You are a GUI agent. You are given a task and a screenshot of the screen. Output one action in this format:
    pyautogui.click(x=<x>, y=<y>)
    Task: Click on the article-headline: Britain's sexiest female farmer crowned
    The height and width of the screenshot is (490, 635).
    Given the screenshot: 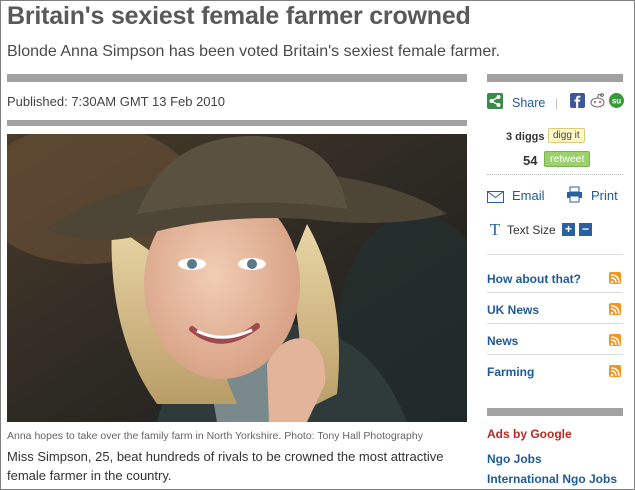 What is the action you would take?
    pyautogui.click(x=239, y=16)
    